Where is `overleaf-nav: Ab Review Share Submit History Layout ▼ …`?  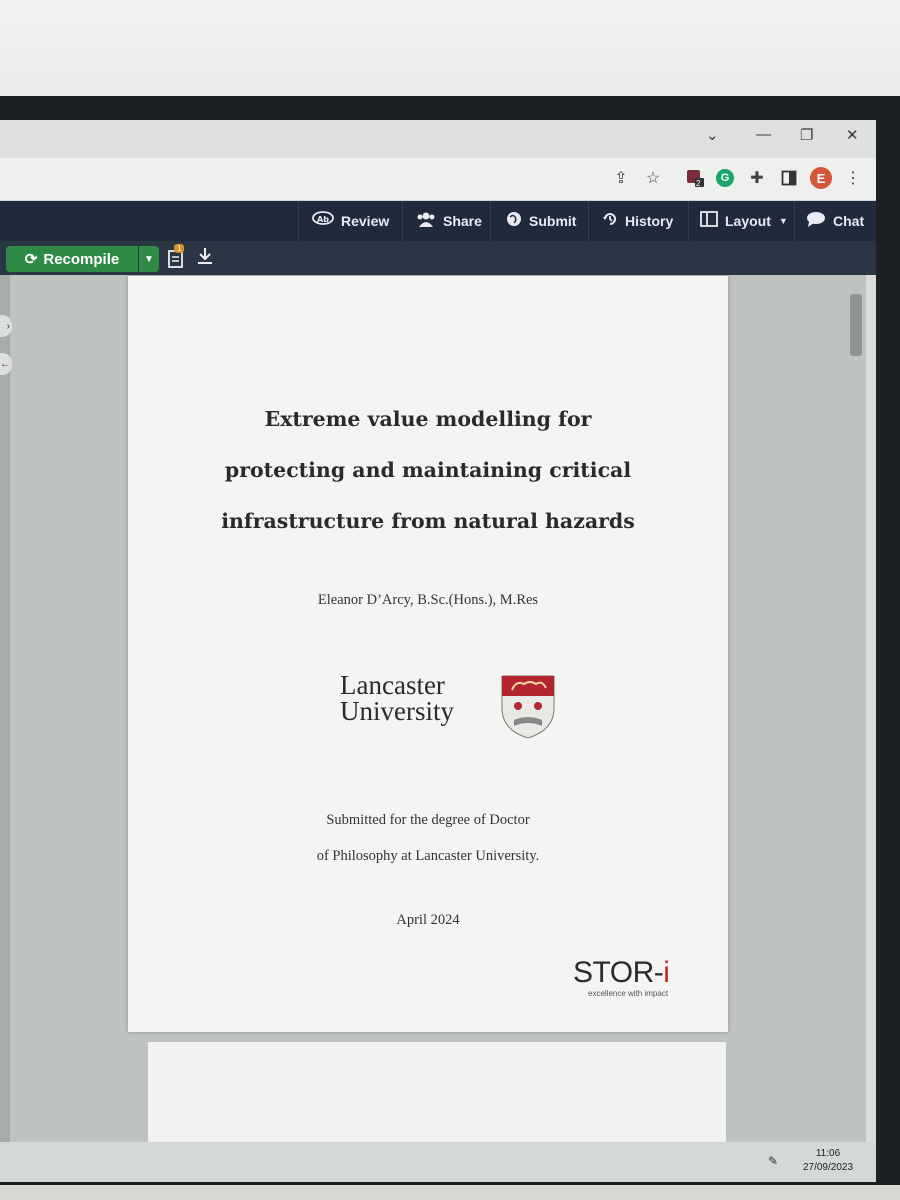
overleaf-nav: Ab Review Share Submit History Layout ▼ … is located at coordinates (438, 221).